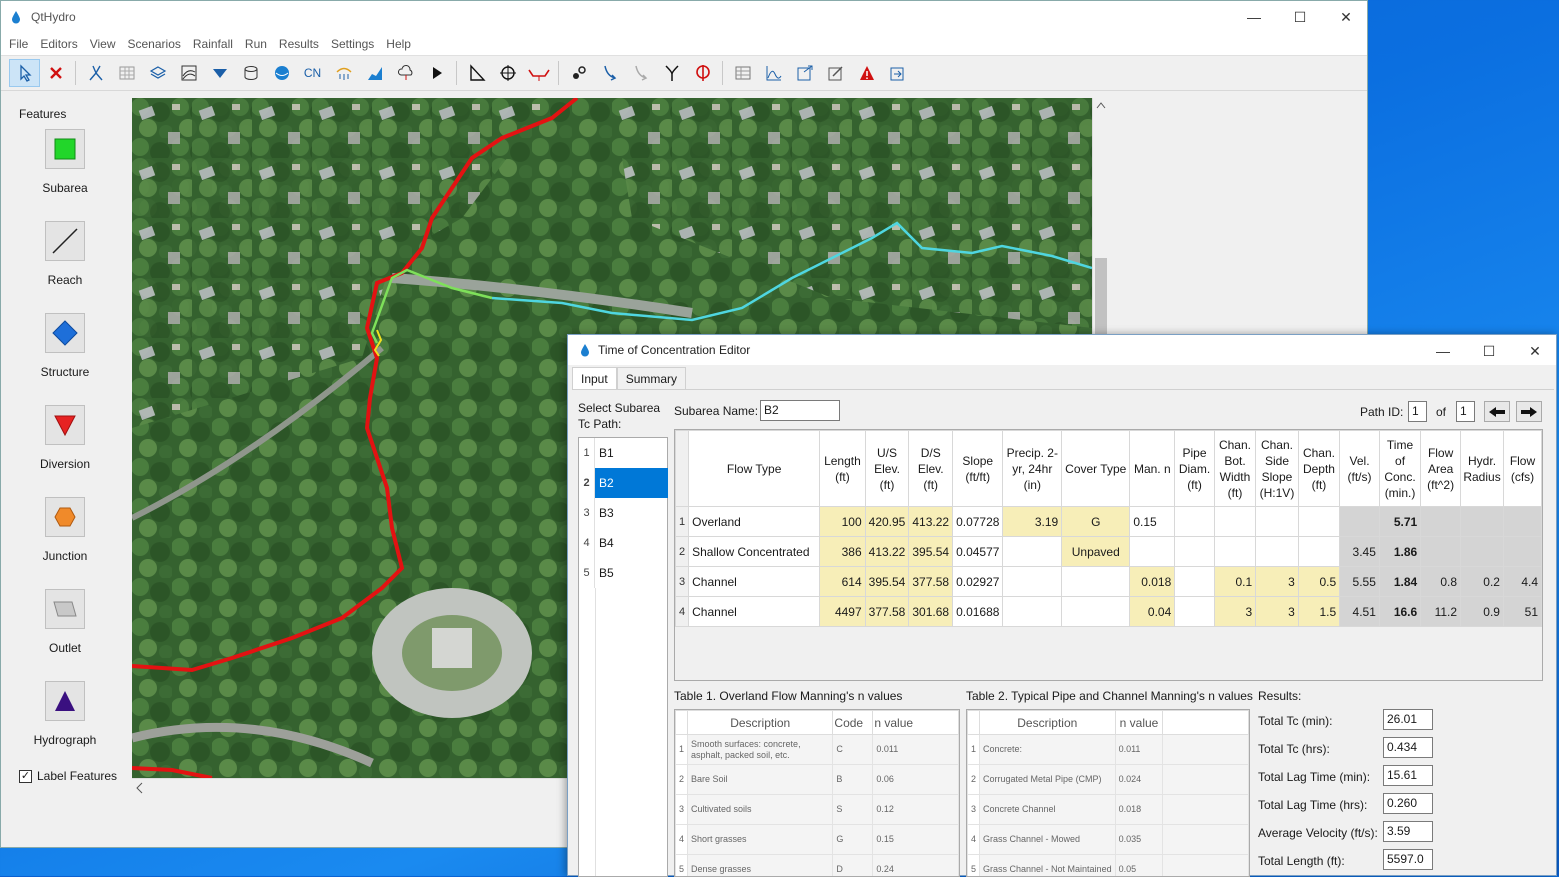 The height and width of the screenshot is (877, 1559). I want to click on cell-us-elev: 377.58, so click(887, 612).